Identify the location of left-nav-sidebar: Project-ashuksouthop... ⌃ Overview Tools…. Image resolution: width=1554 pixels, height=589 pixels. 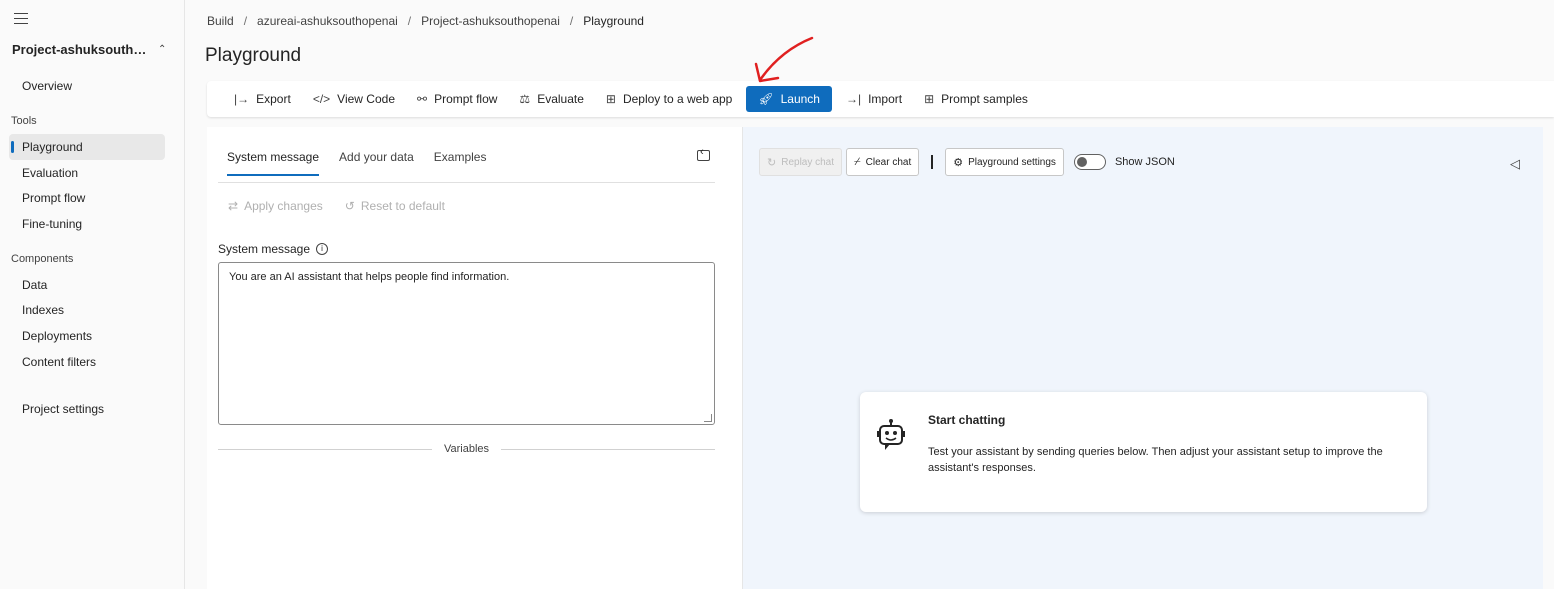
(92, 294).